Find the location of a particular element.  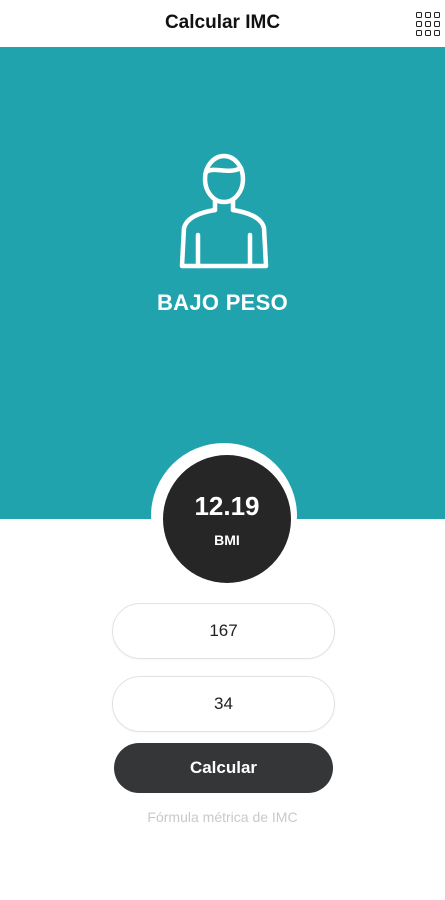

bmi-status-label: BAJO PESO is located at coordinates (222, 302).